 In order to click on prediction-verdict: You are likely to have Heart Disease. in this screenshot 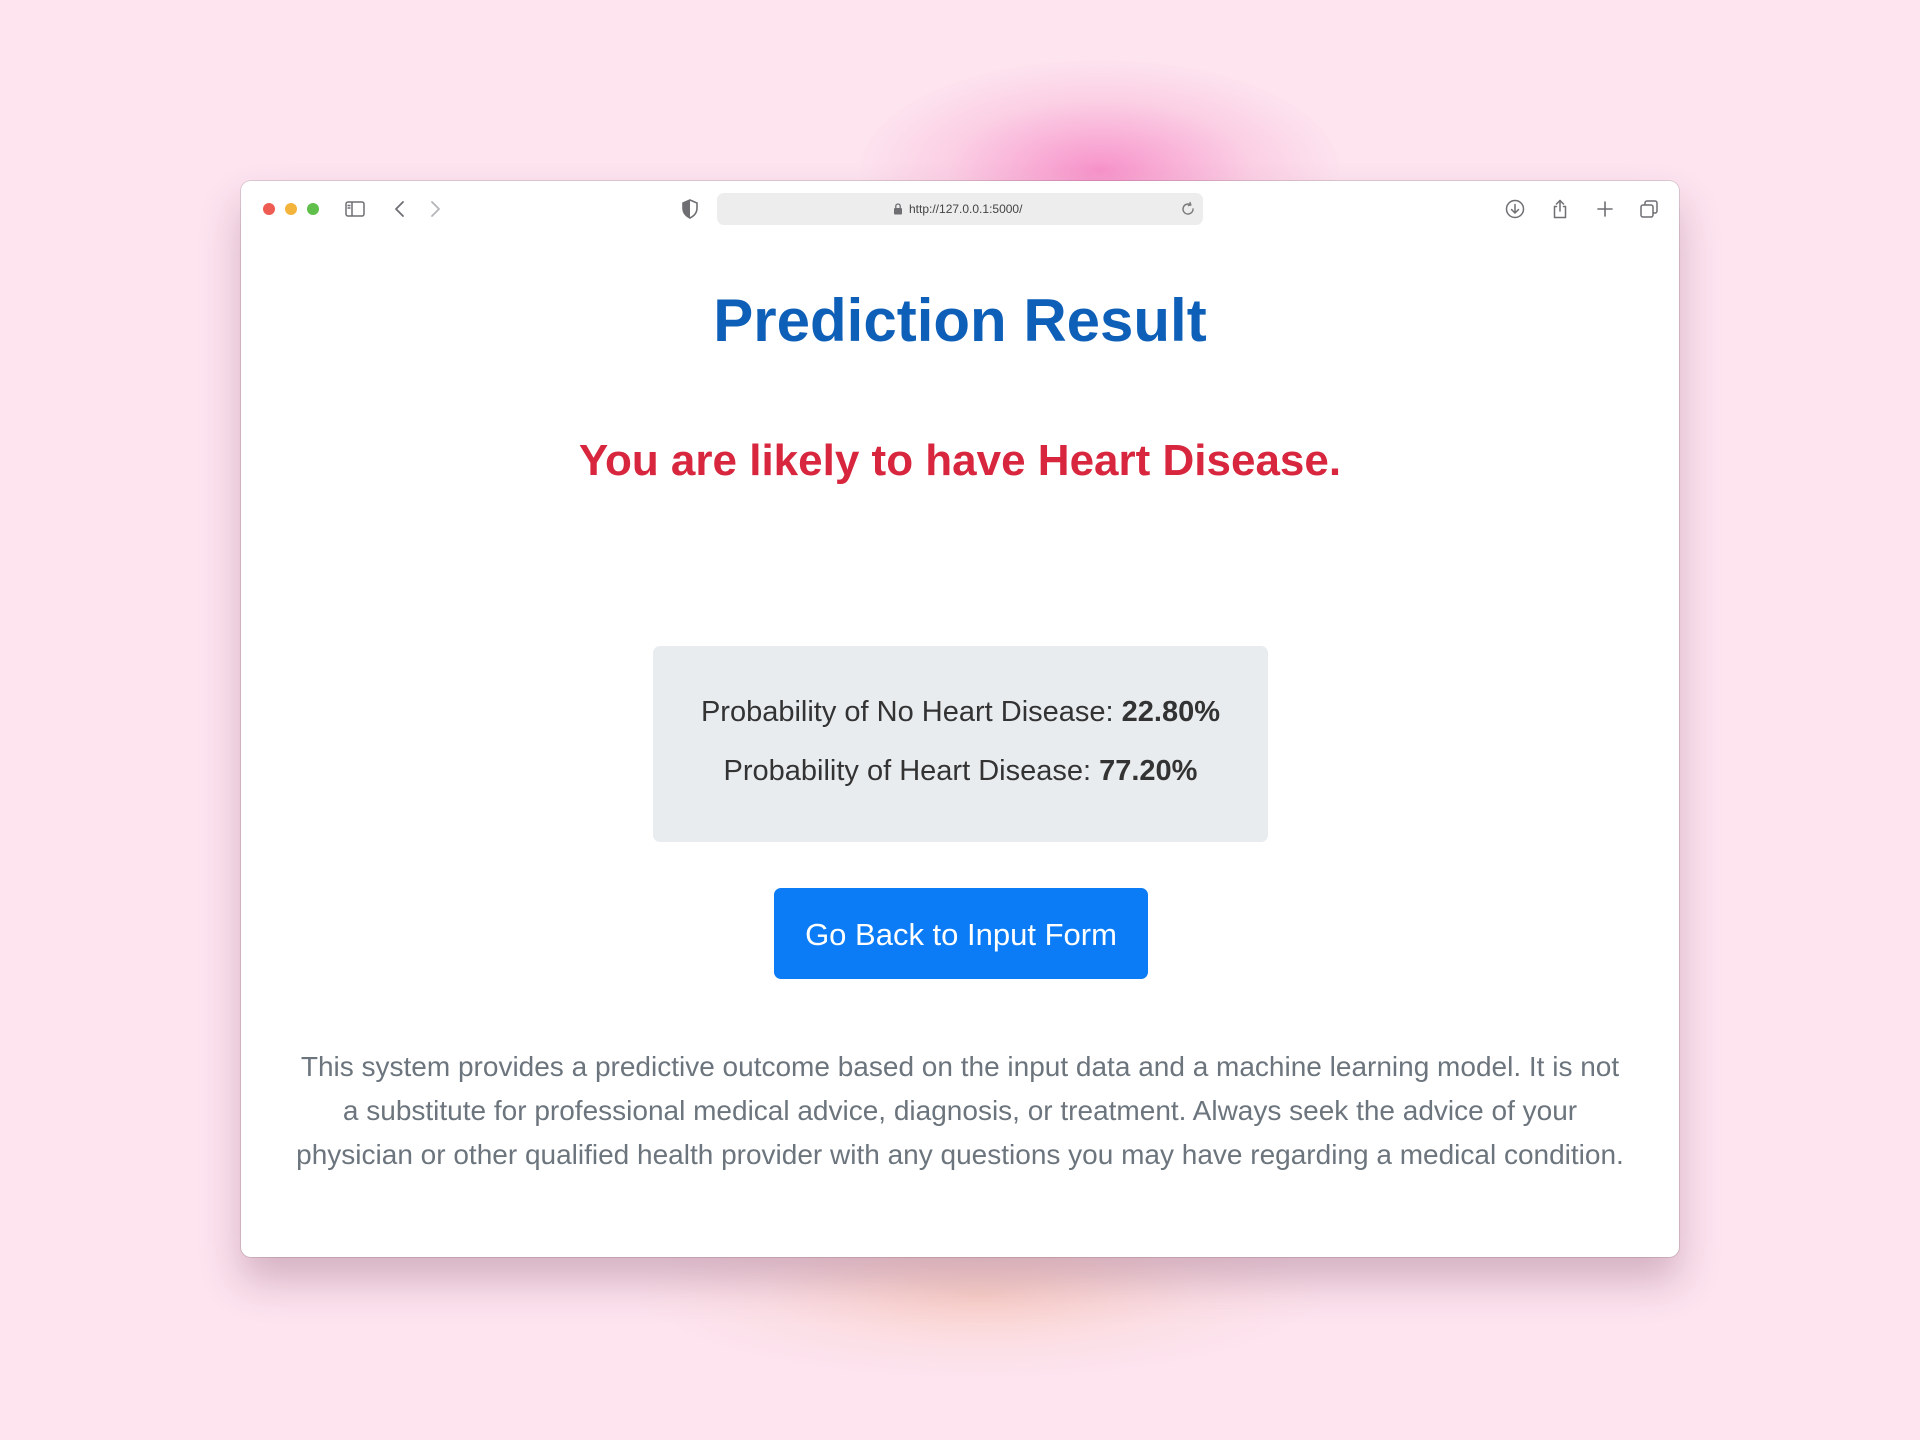, I will do `click(960, 460)`.